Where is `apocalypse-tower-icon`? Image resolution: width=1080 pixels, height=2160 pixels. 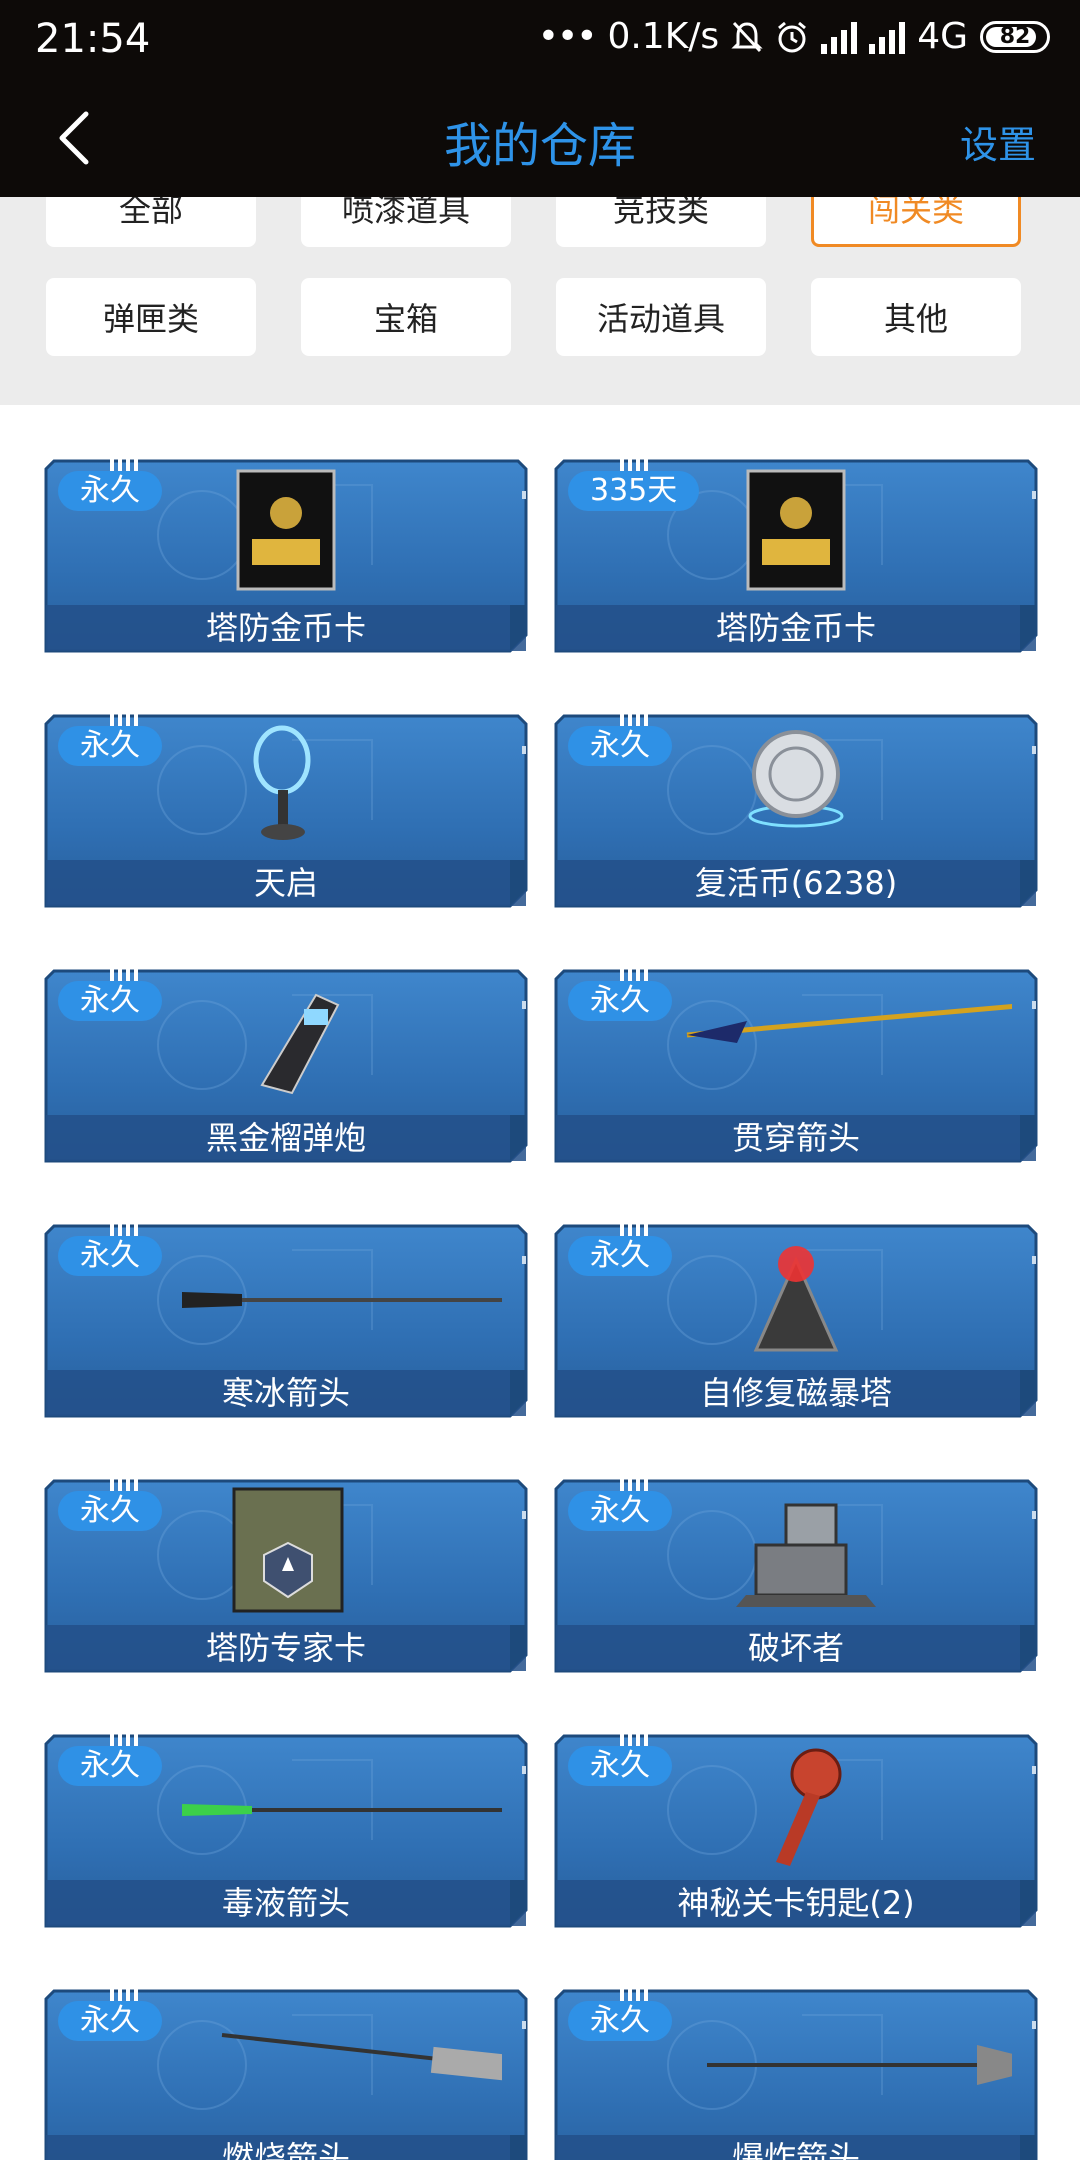
apocalypse-tower-icon is located at coordinates (282, 782).